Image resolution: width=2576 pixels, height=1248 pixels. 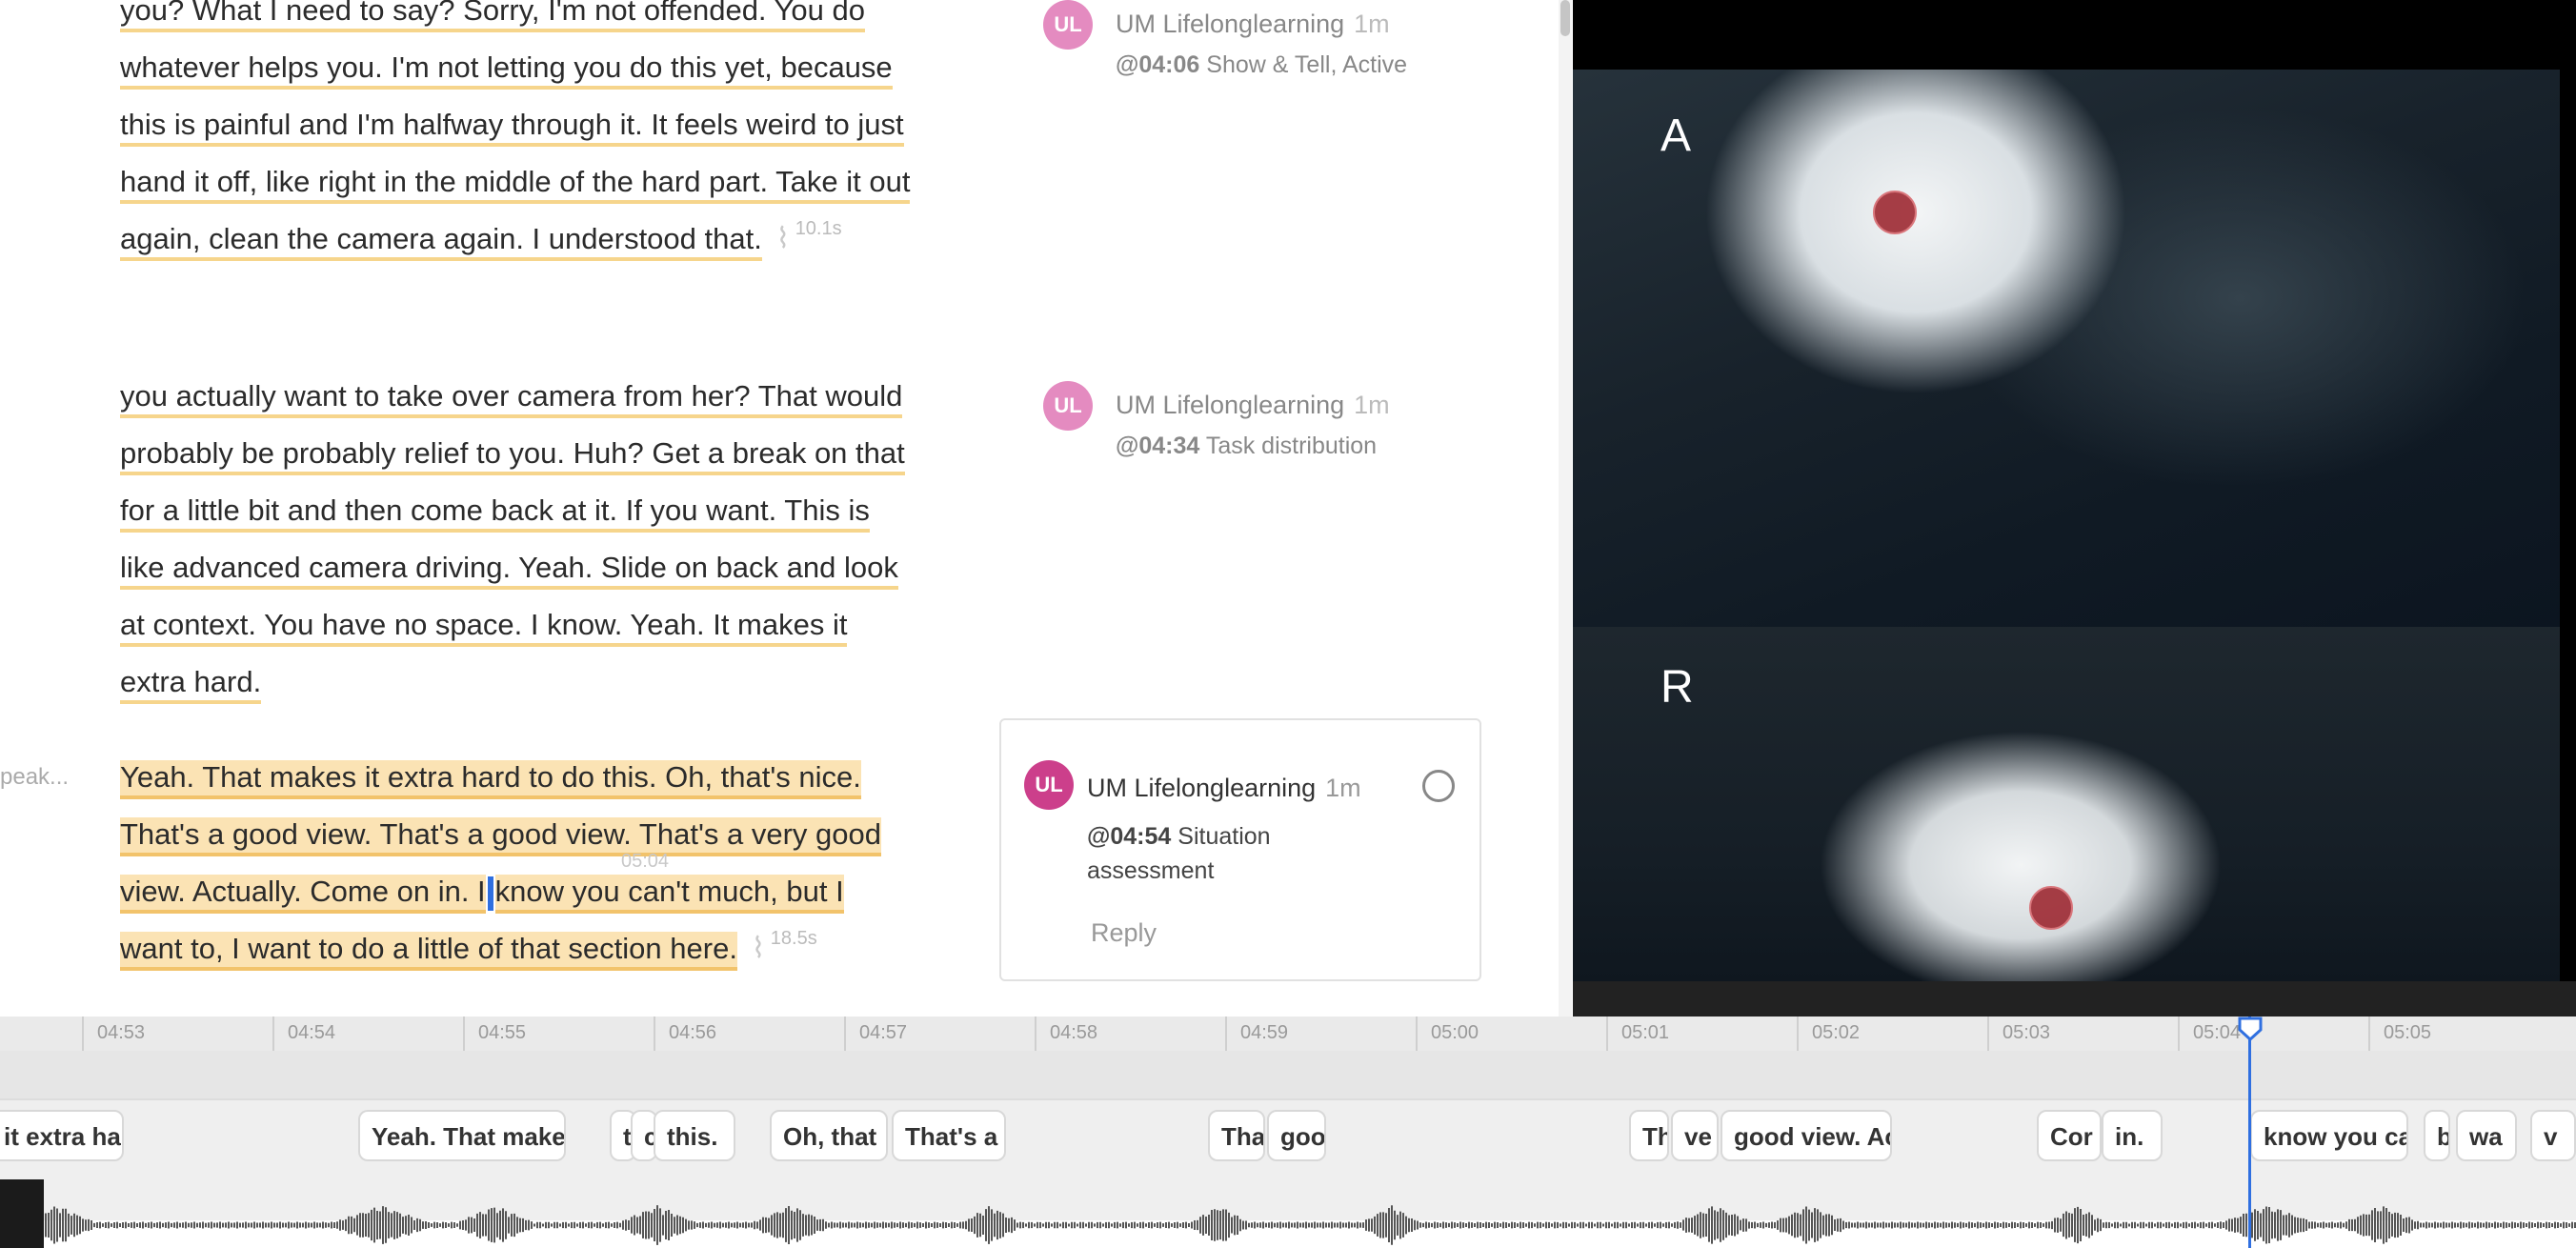 What do you see at coordinates (1129, 836) in the screenshot?
I see `comment-timestamp: @04:54` at bounding box center [1129, 836].